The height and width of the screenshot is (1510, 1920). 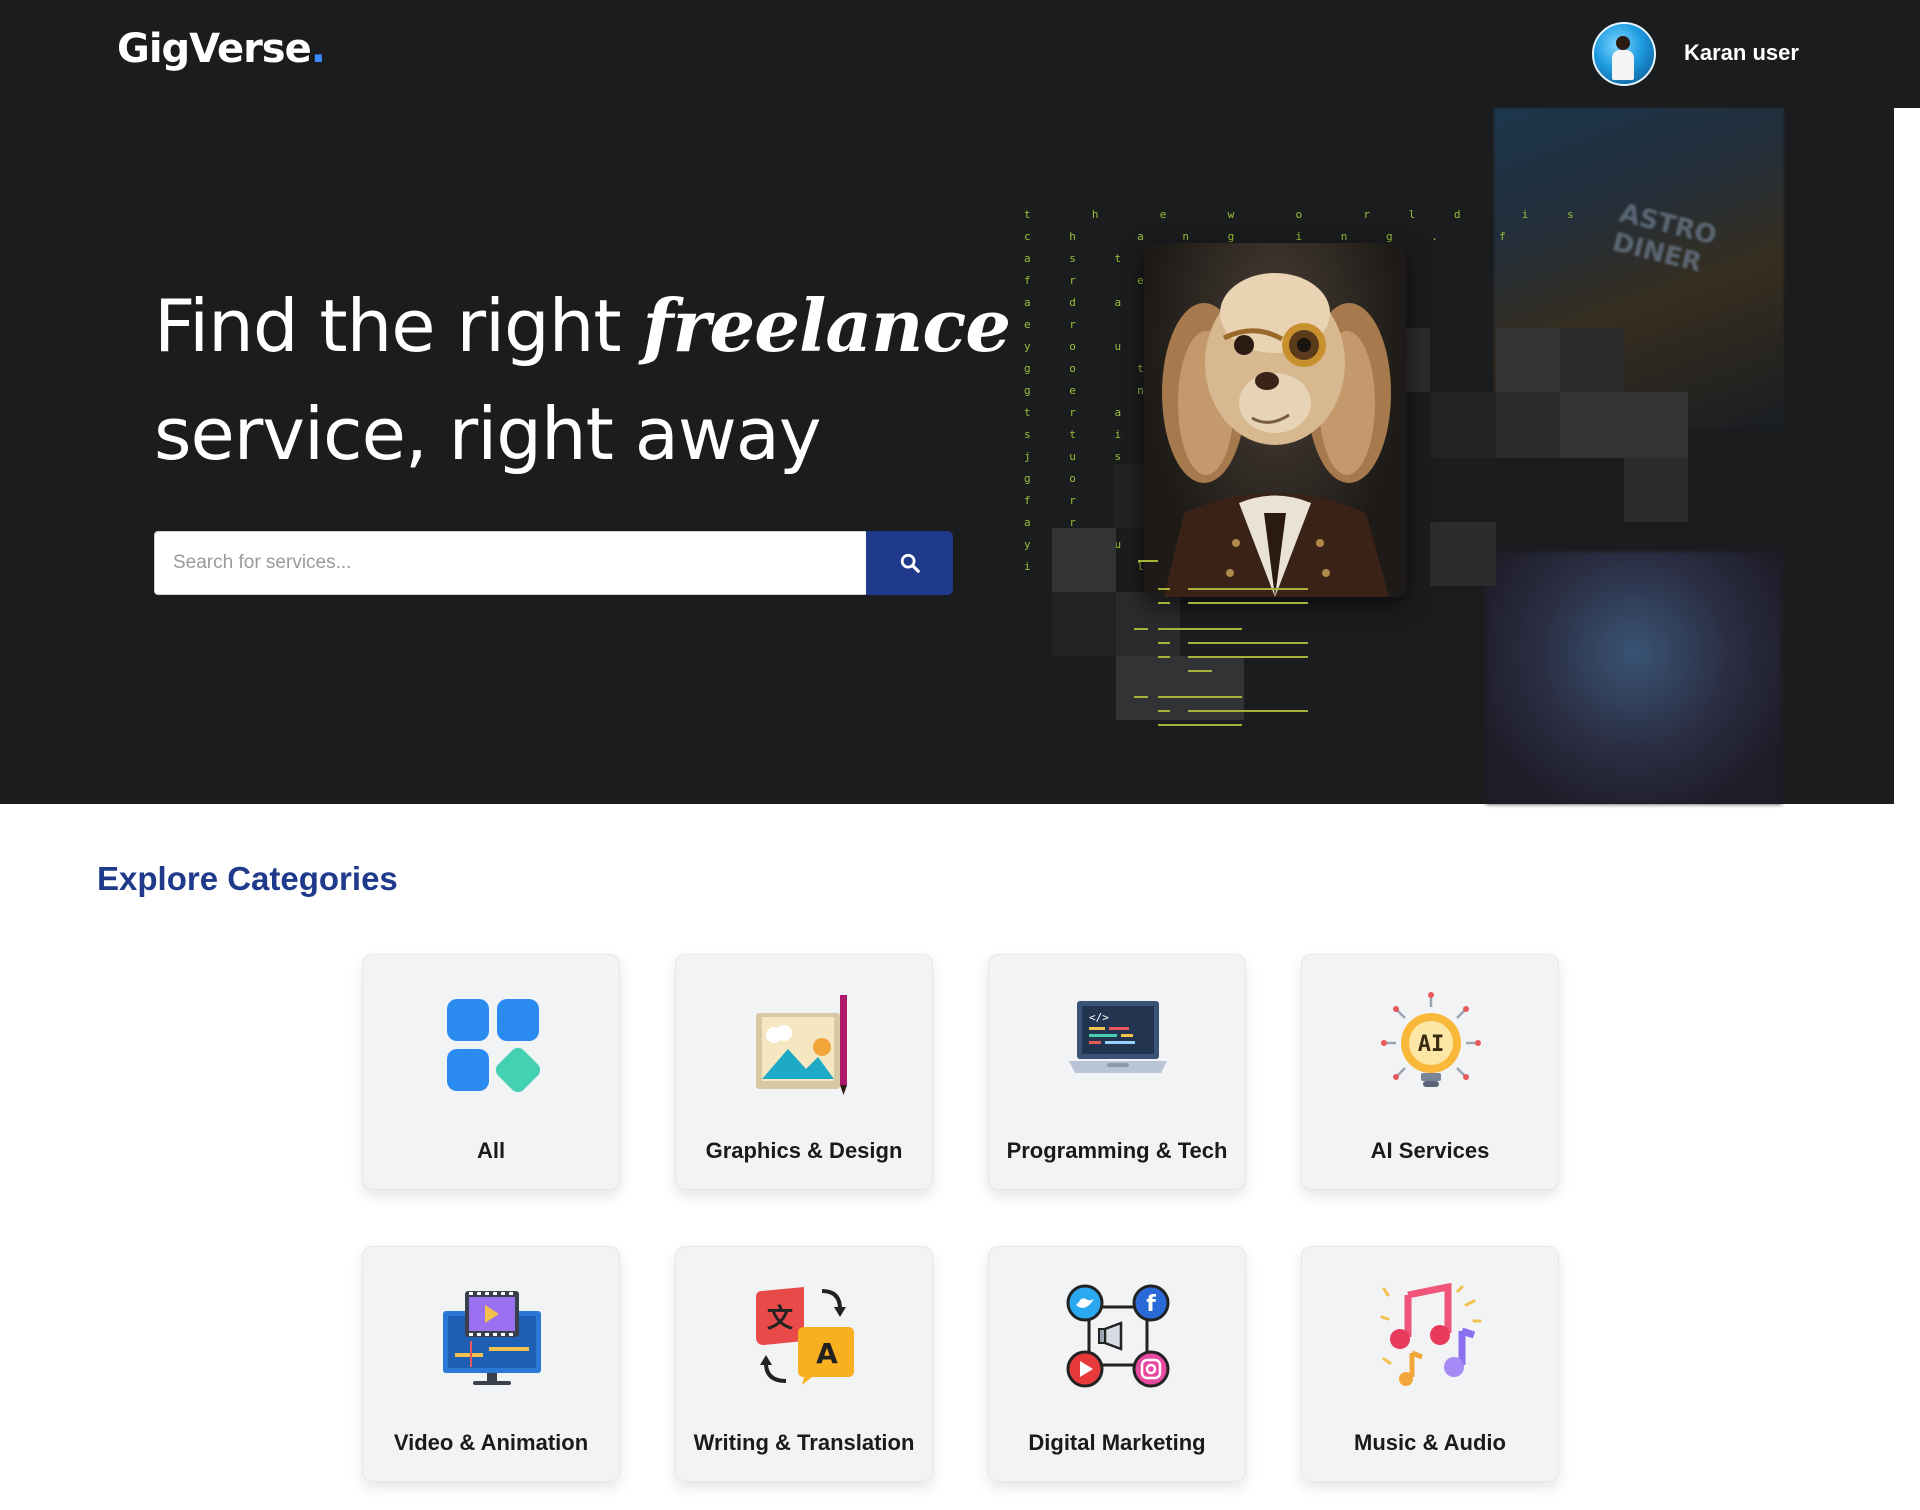 I want to click on music-notes-icon, so click(x=1431, y=1334).